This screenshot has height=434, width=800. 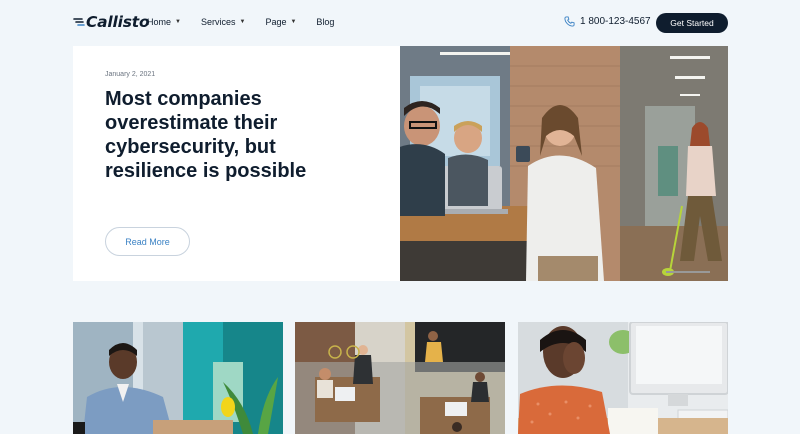 I want to click on read-more-button: Read More, so click(x=147, y=241).